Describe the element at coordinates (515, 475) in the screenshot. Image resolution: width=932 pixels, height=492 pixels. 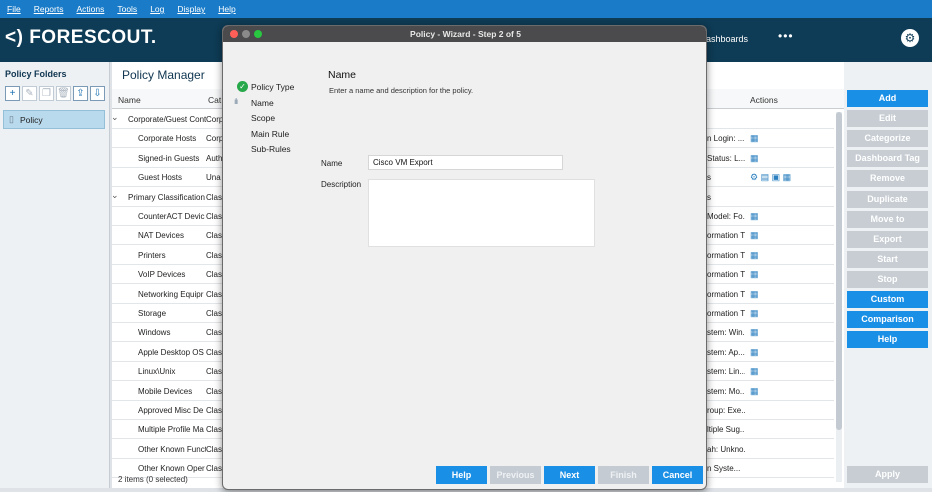
I see `previous-button: Previous` at that location.